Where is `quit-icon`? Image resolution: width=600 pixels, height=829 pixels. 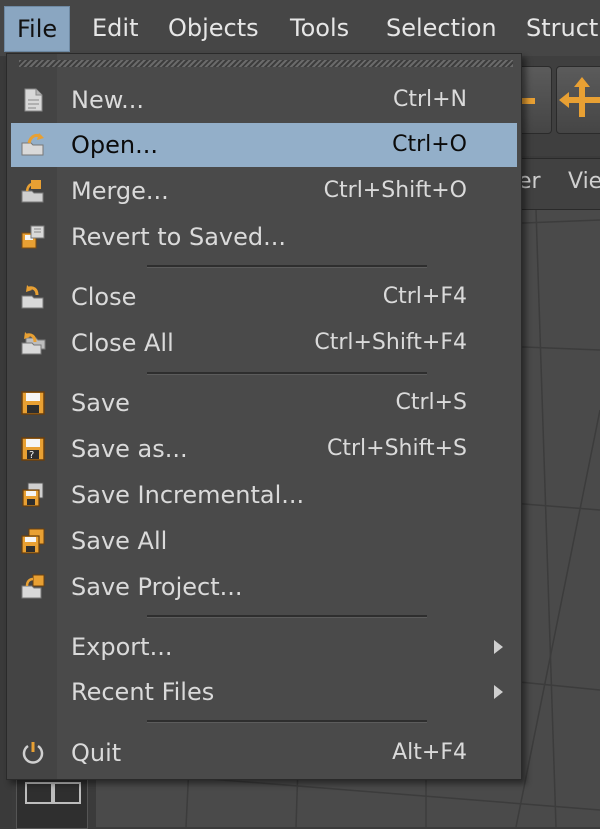
quit-icon is located at coordinates (33, 753).